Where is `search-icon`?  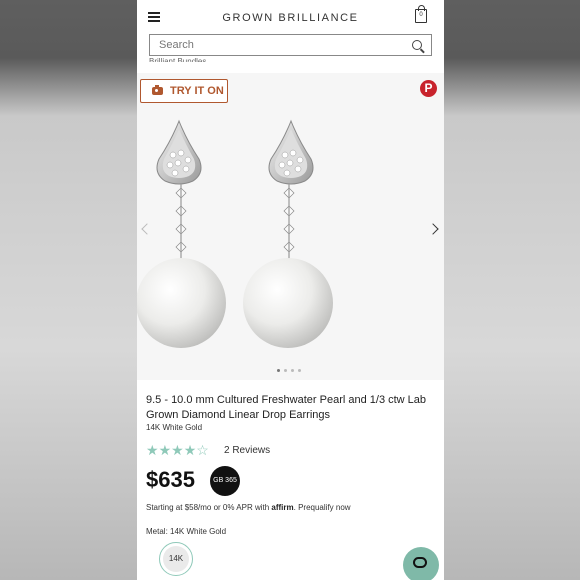 search-icon is located at coordinates (417, 45).